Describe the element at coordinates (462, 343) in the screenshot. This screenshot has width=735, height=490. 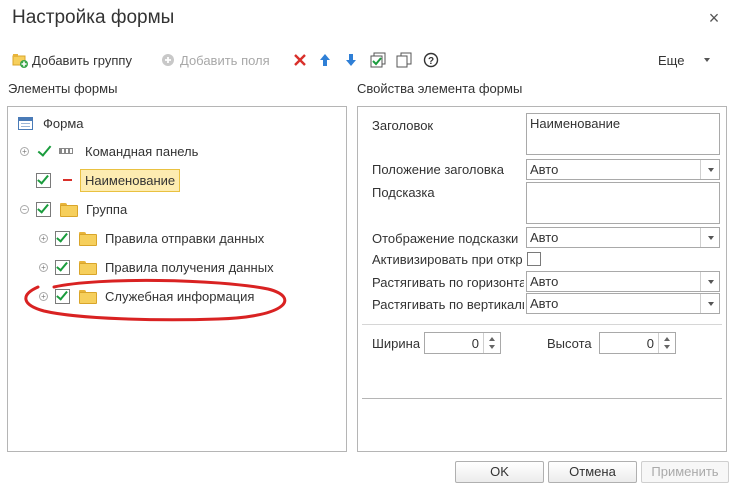
I see `width-spinner: 0` at that location.